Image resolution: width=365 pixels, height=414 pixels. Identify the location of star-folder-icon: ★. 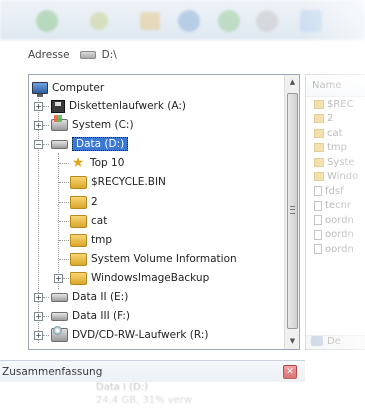
(78, 163).